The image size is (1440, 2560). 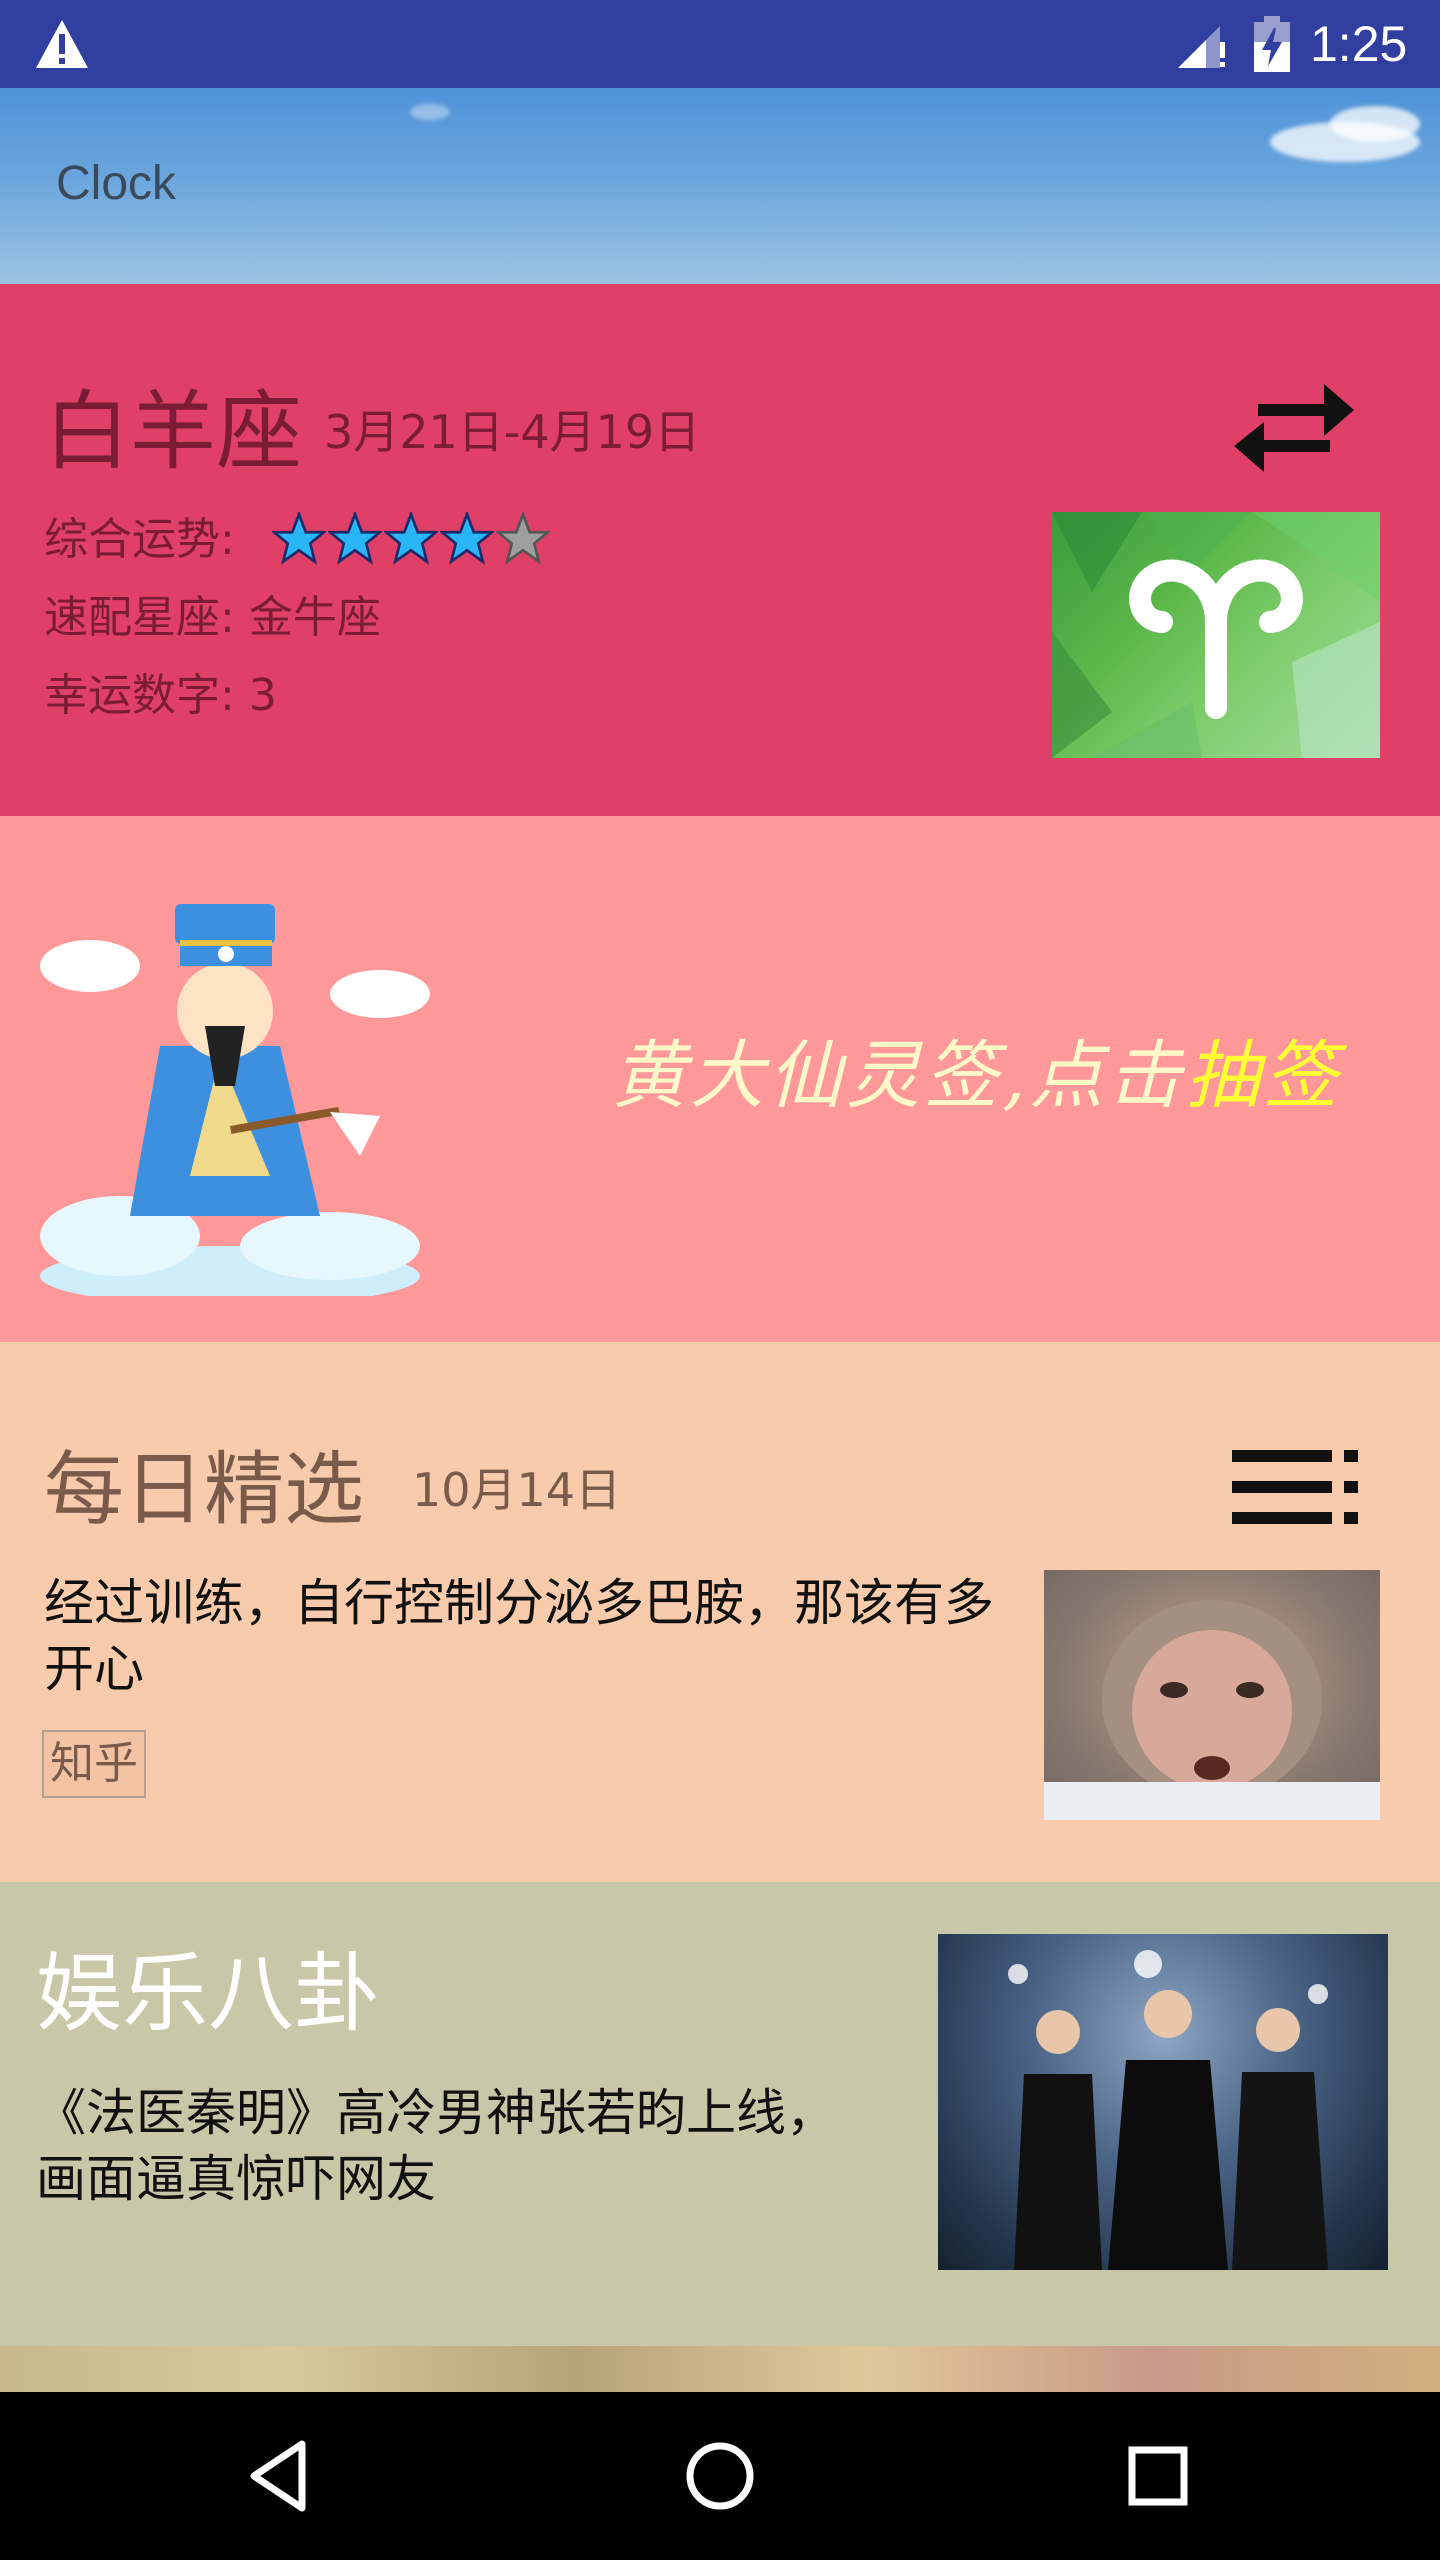 I want to click on lottery-text-highlight: 抽签, so click(x=1263, y=1076).